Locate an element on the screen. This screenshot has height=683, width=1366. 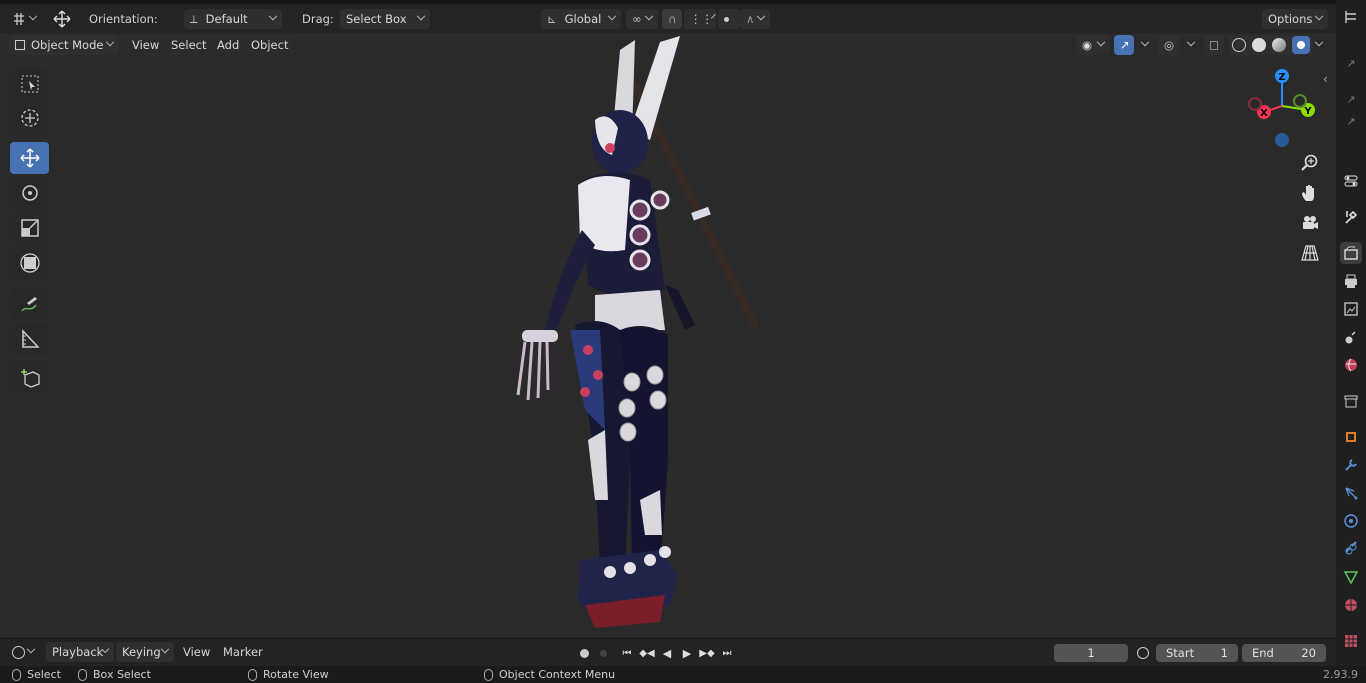
play-reverse-button: ◀ is located at coordinates (667, 653).